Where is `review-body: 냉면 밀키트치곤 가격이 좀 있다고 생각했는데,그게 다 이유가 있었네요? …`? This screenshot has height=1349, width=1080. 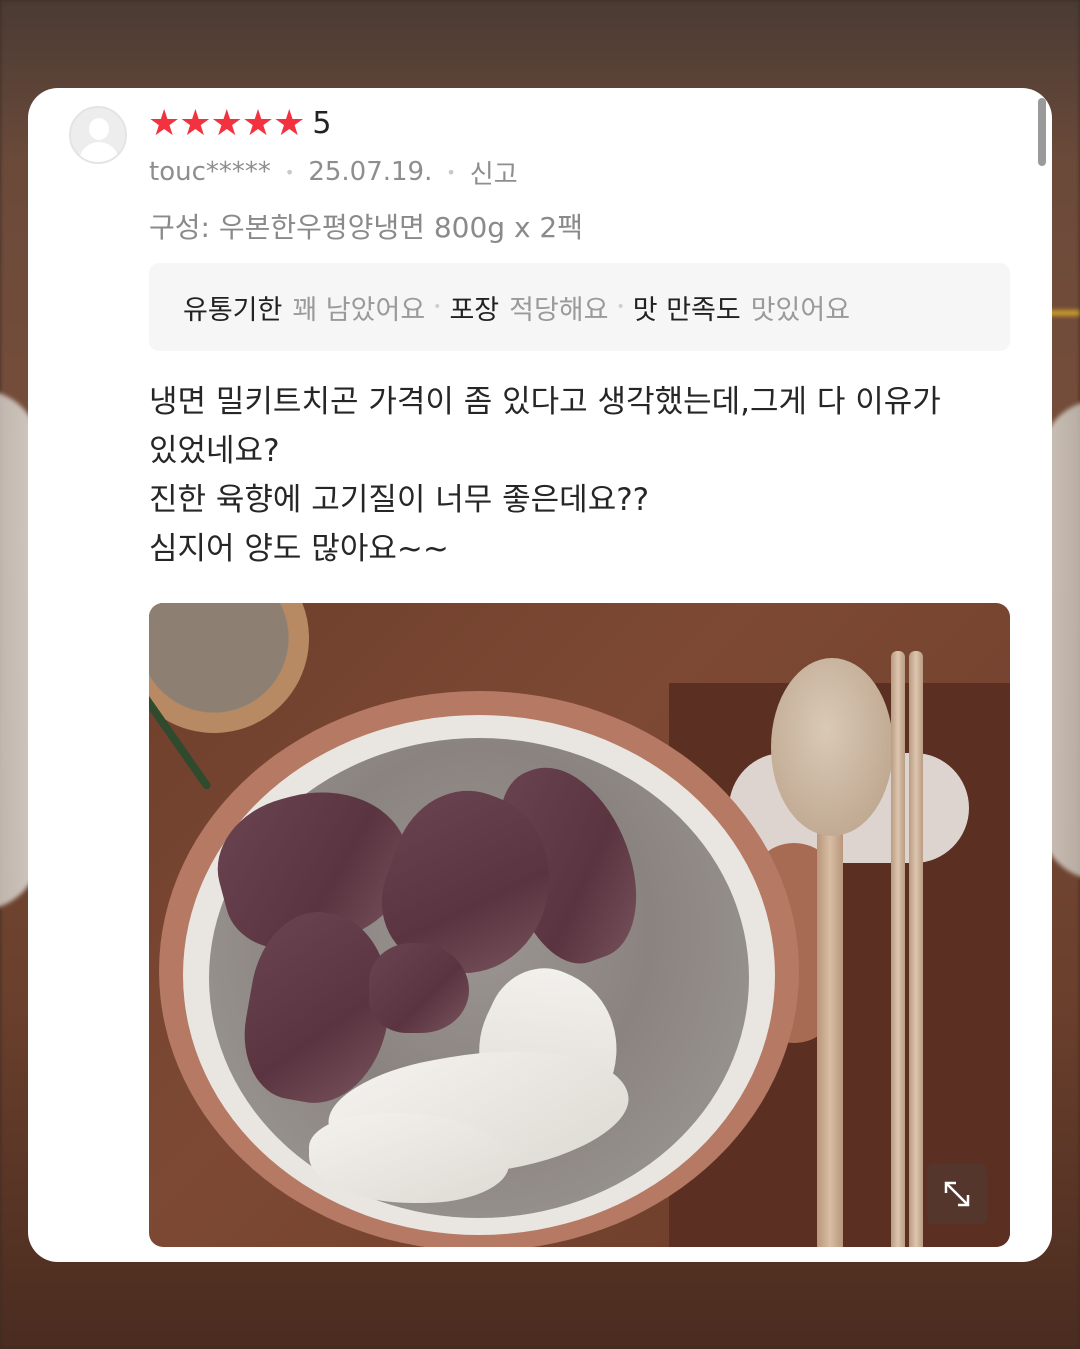 review-body: 냉면 밀키트치곤 가격이 좀 있다고 생각했는데,그게 다 이유가 있었네요? … is located at coordinates (549, 476).